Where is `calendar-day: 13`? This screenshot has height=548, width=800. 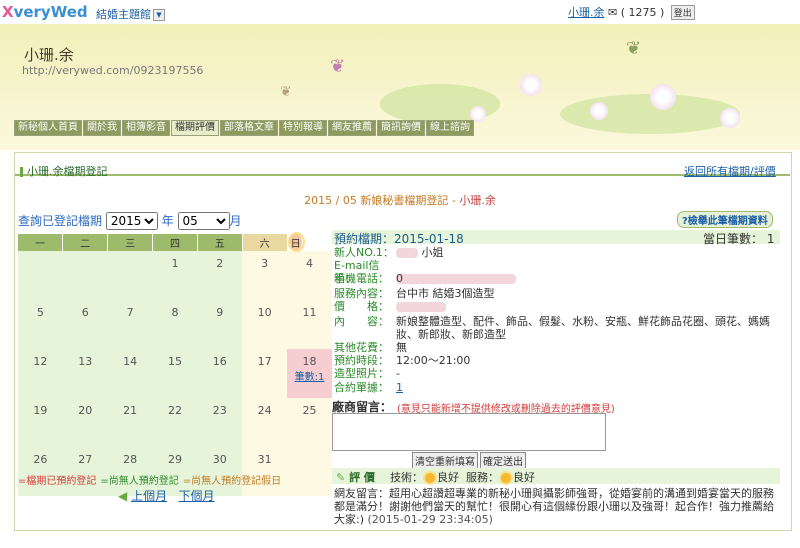 calendar-day: 13 is located at coordinates (85, 373).